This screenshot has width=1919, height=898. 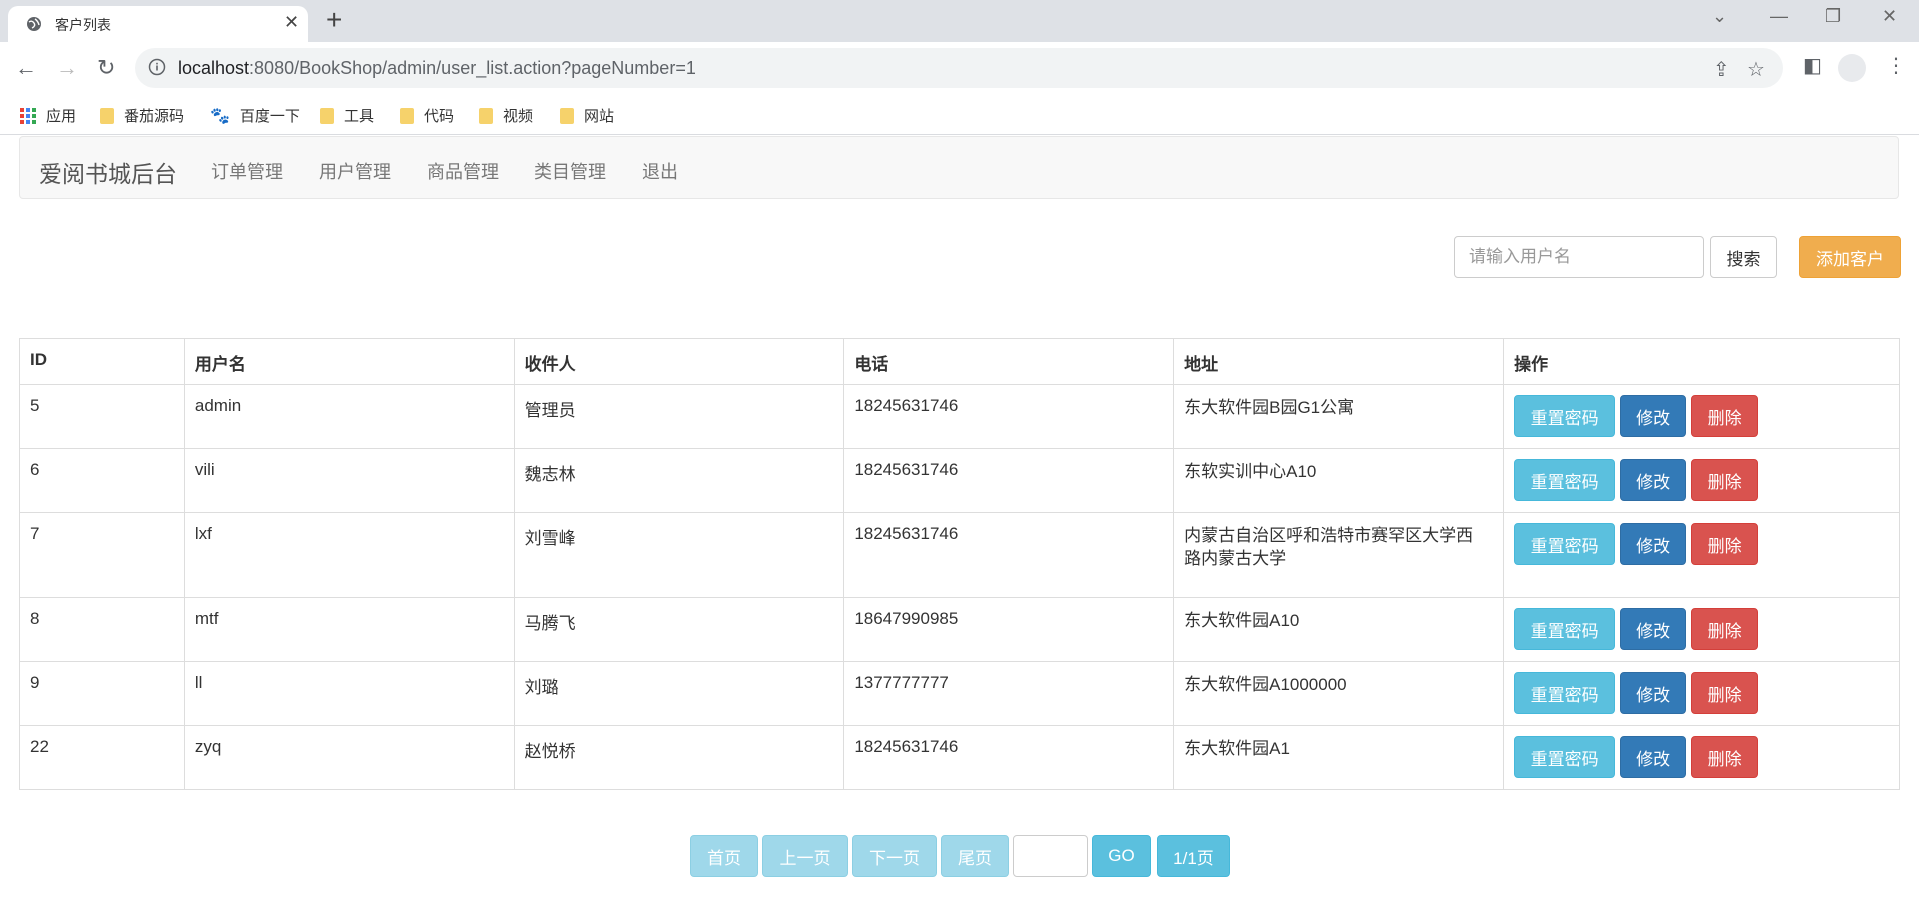 What do you see at coordinates (102, 757) in the screenshot?
I see `cell-id: 22` at bounding box center [102, 757].